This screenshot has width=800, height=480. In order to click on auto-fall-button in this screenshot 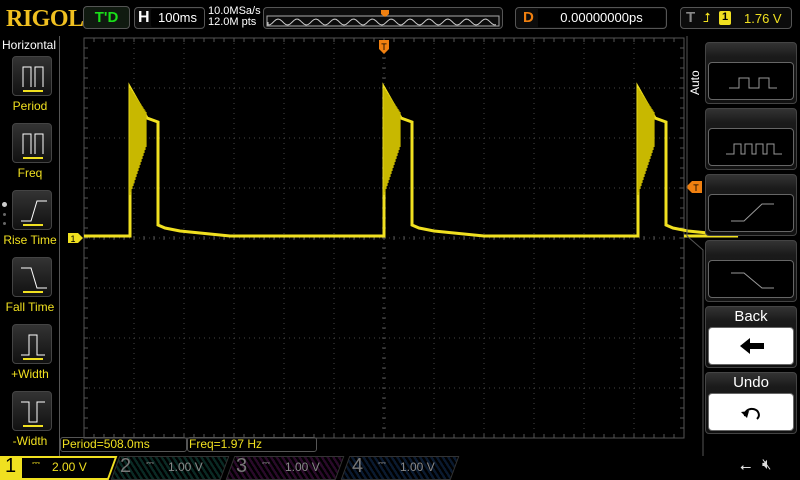, I will do `click(751, 271)`.